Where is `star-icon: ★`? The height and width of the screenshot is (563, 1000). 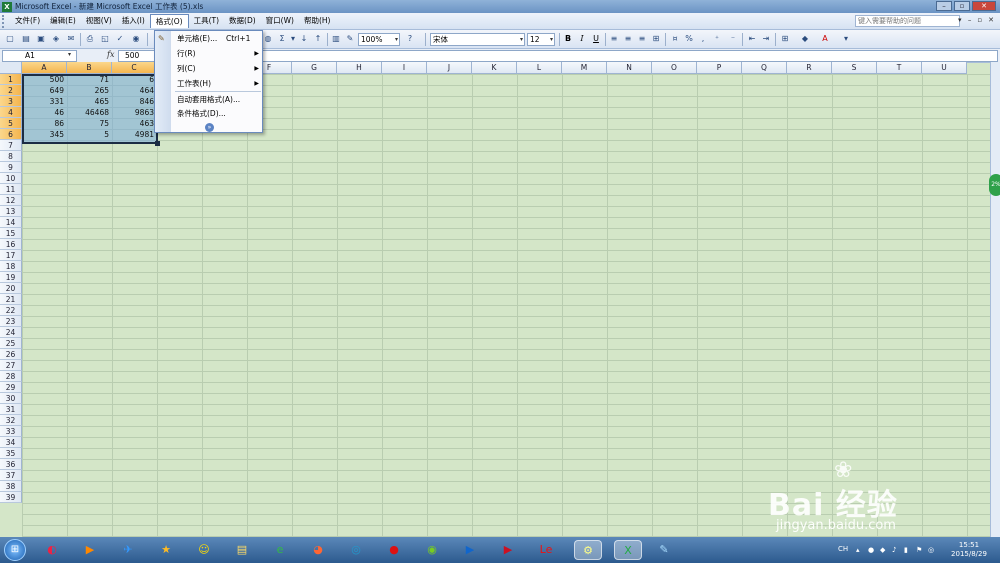
star-icon: ★ is located at coordinates (166, 550).